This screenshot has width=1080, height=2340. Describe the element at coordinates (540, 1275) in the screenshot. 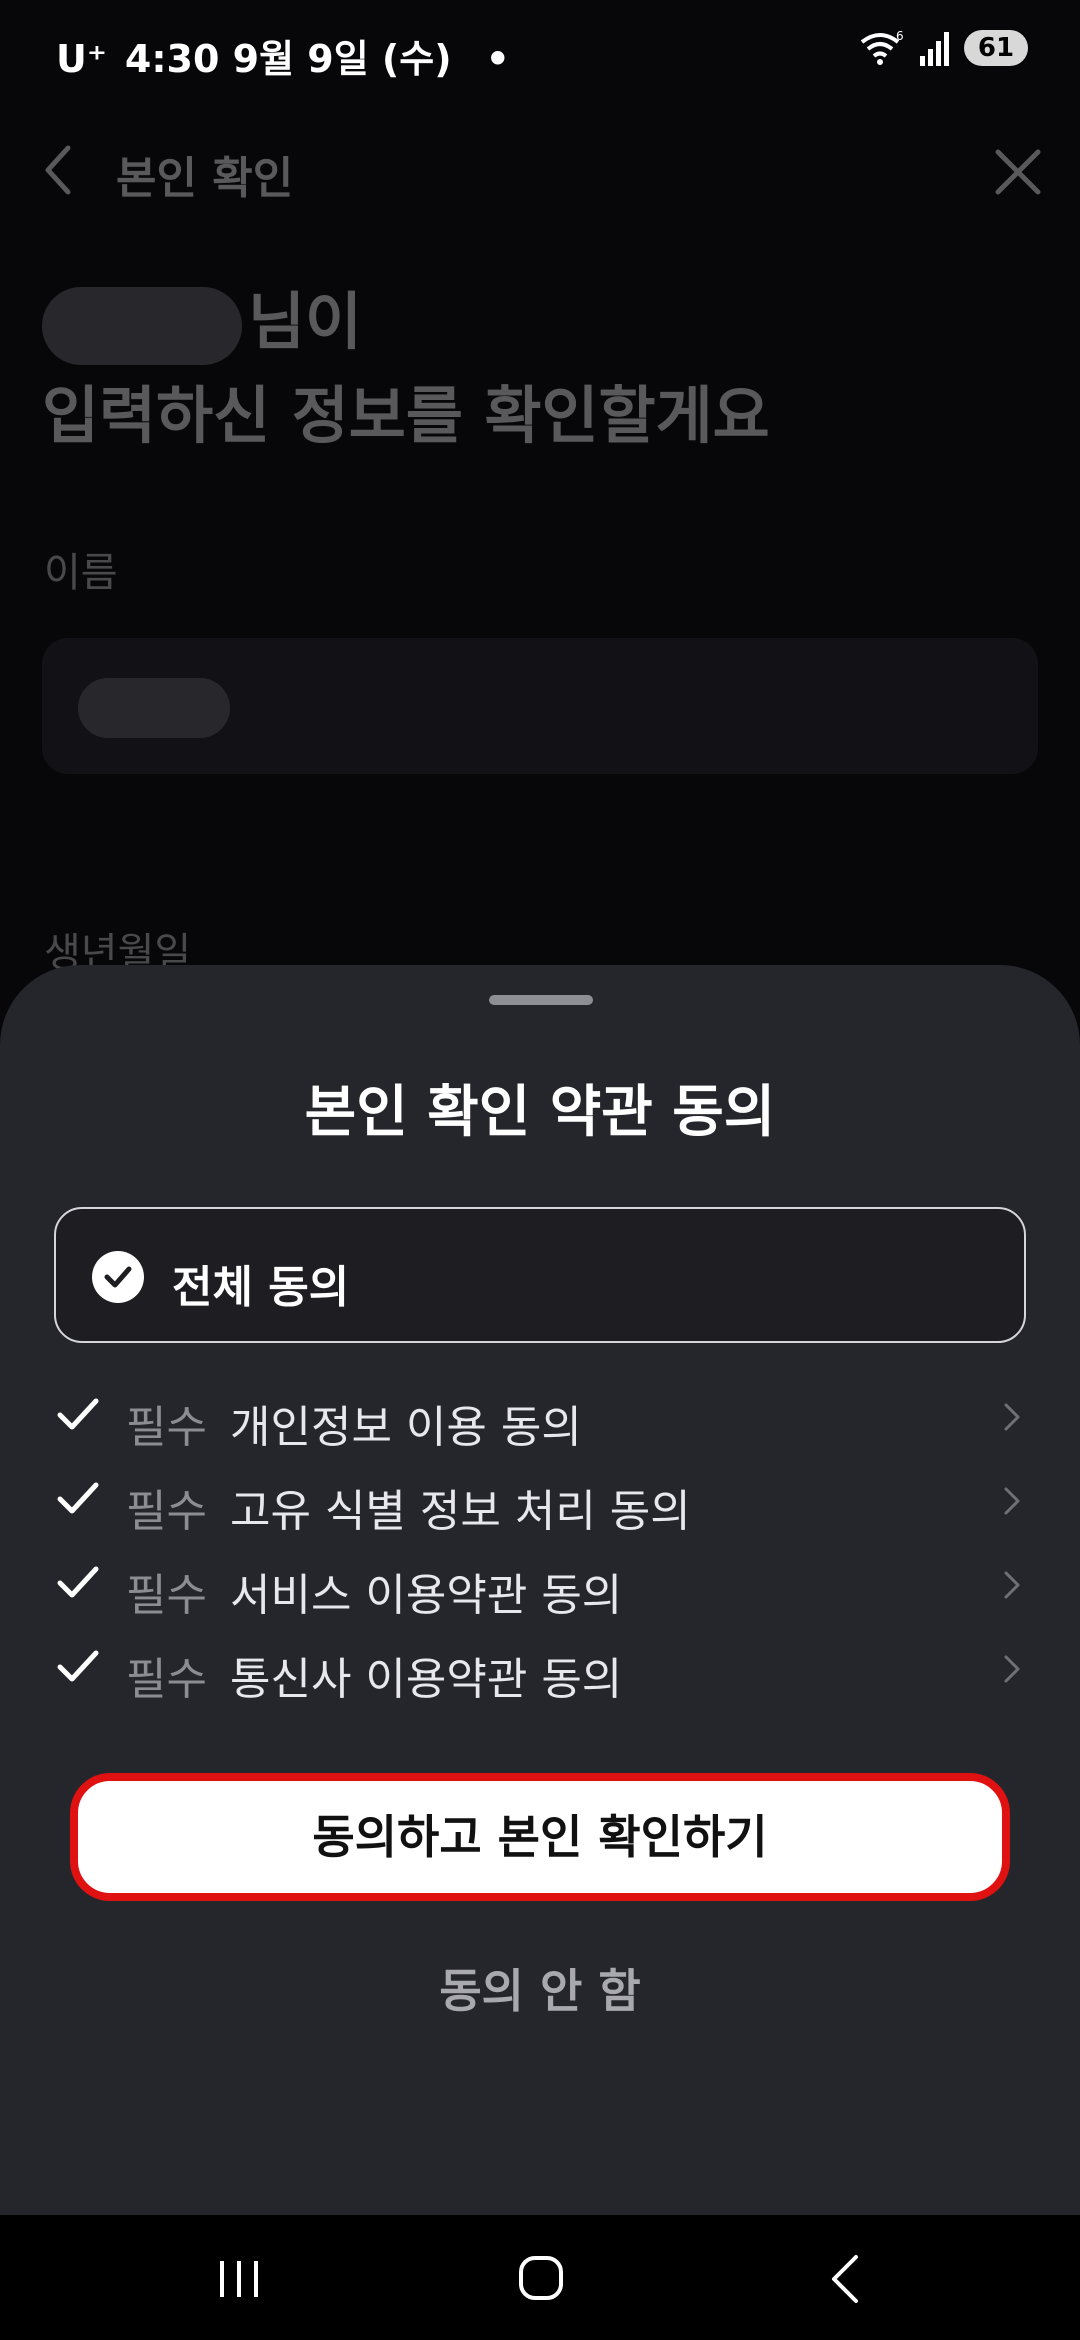

I see `agree-all-checkbox: 전체 동의` at that location.